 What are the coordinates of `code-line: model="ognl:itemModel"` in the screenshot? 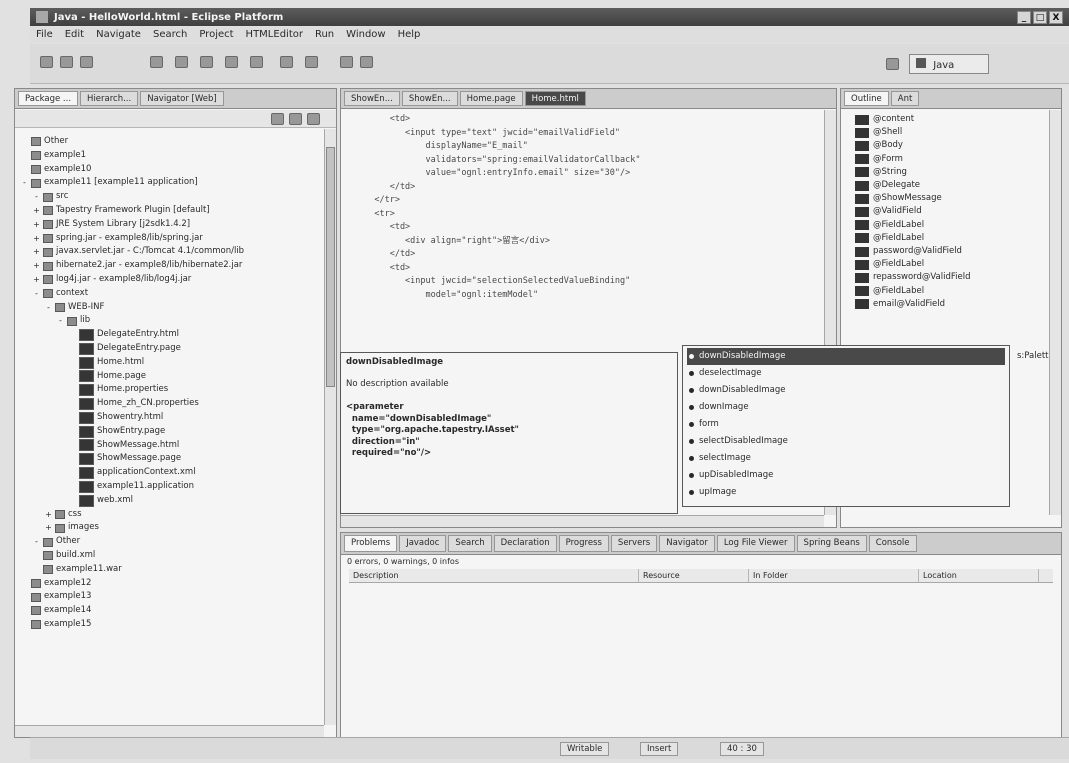 It's located at (499, 296).